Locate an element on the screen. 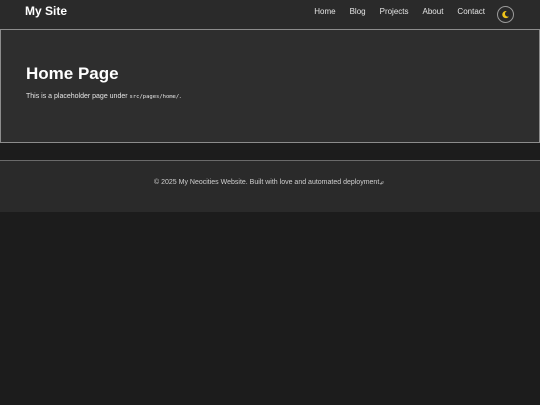 This screenshot has height=405, width=540. theme-toggle-button is located at coordinates (505, 14).